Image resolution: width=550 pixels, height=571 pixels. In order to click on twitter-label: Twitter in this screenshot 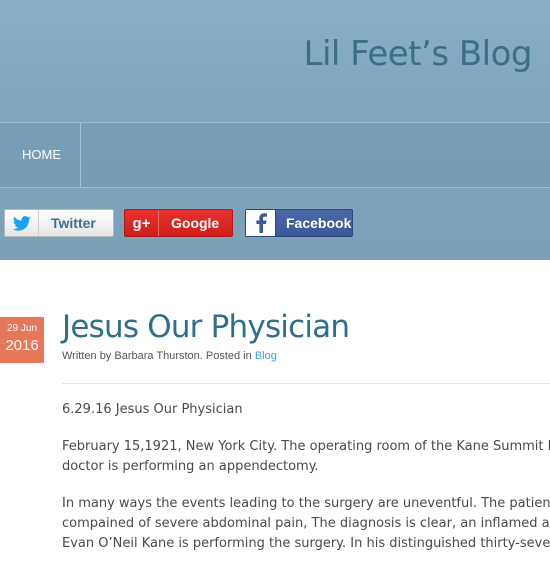, I will do `click(73, 223)`.